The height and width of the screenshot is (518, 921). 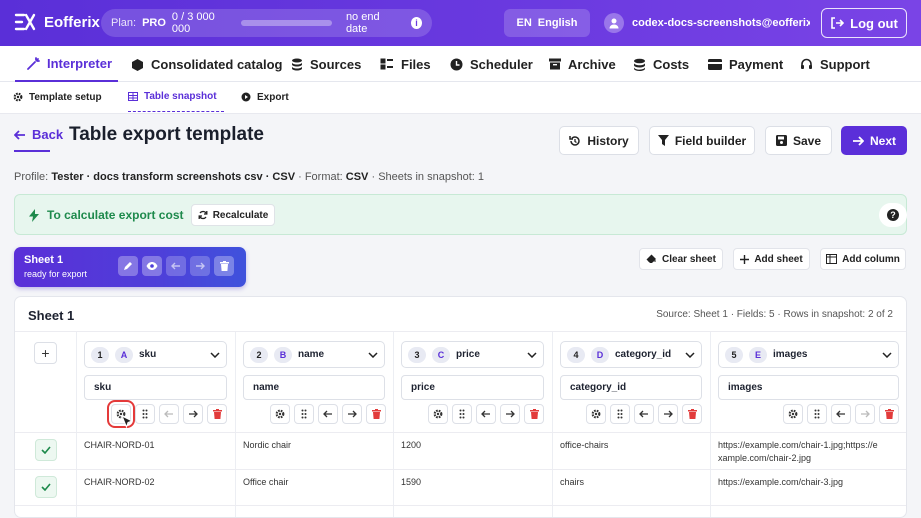 I want to click on arrow-left-icon, so click(x=168, y=414).